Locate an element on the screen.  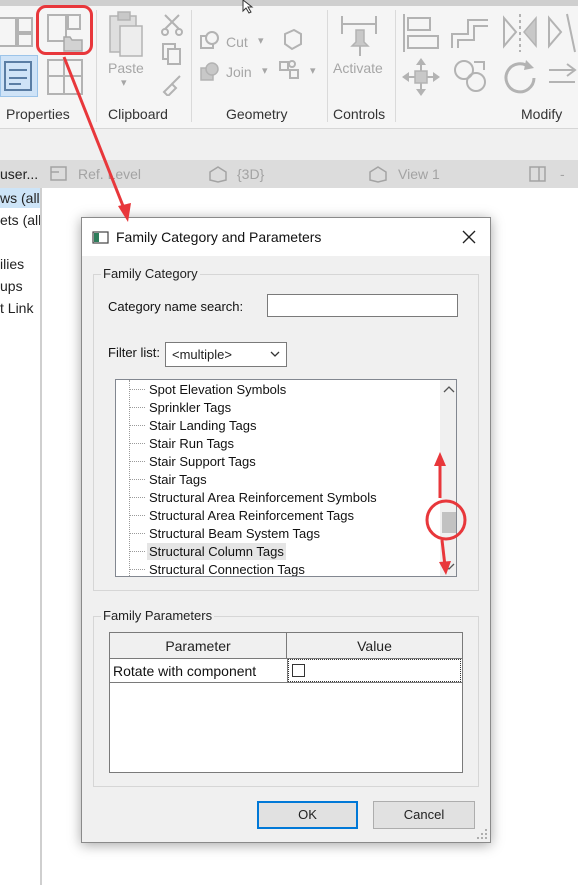
rotate-with-component-checkbox is located at coordinates (298, 670).